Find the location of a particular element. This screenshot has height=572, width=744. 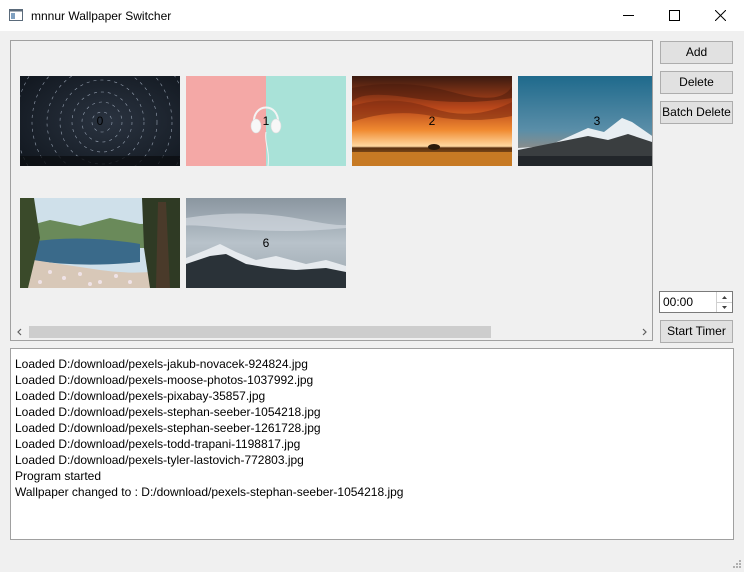

wallpaper-thumbnail: 2 is located at coordinates (432, 121).